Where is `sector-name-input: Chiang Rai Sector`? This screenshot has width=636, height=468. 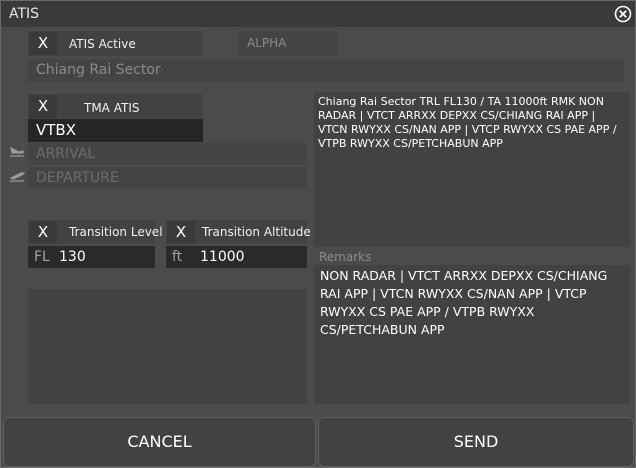 sector-name-input: Chiang Rai Sector is located at coordinates (326, 70).